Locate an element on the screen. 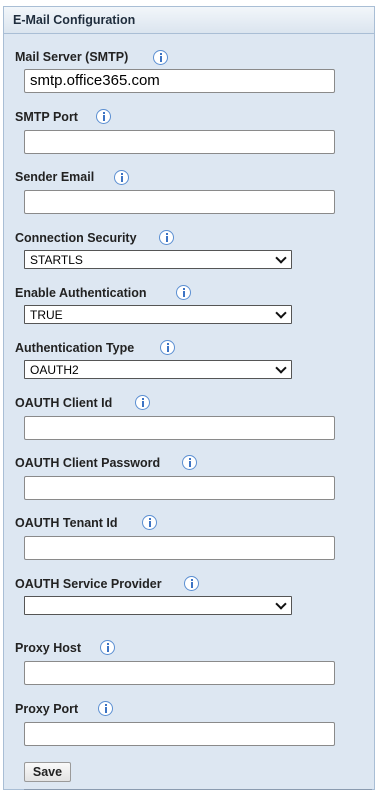 The width and height of the screenshot is (379, 790). proxy-host-input is located at coordinates (179, 673).